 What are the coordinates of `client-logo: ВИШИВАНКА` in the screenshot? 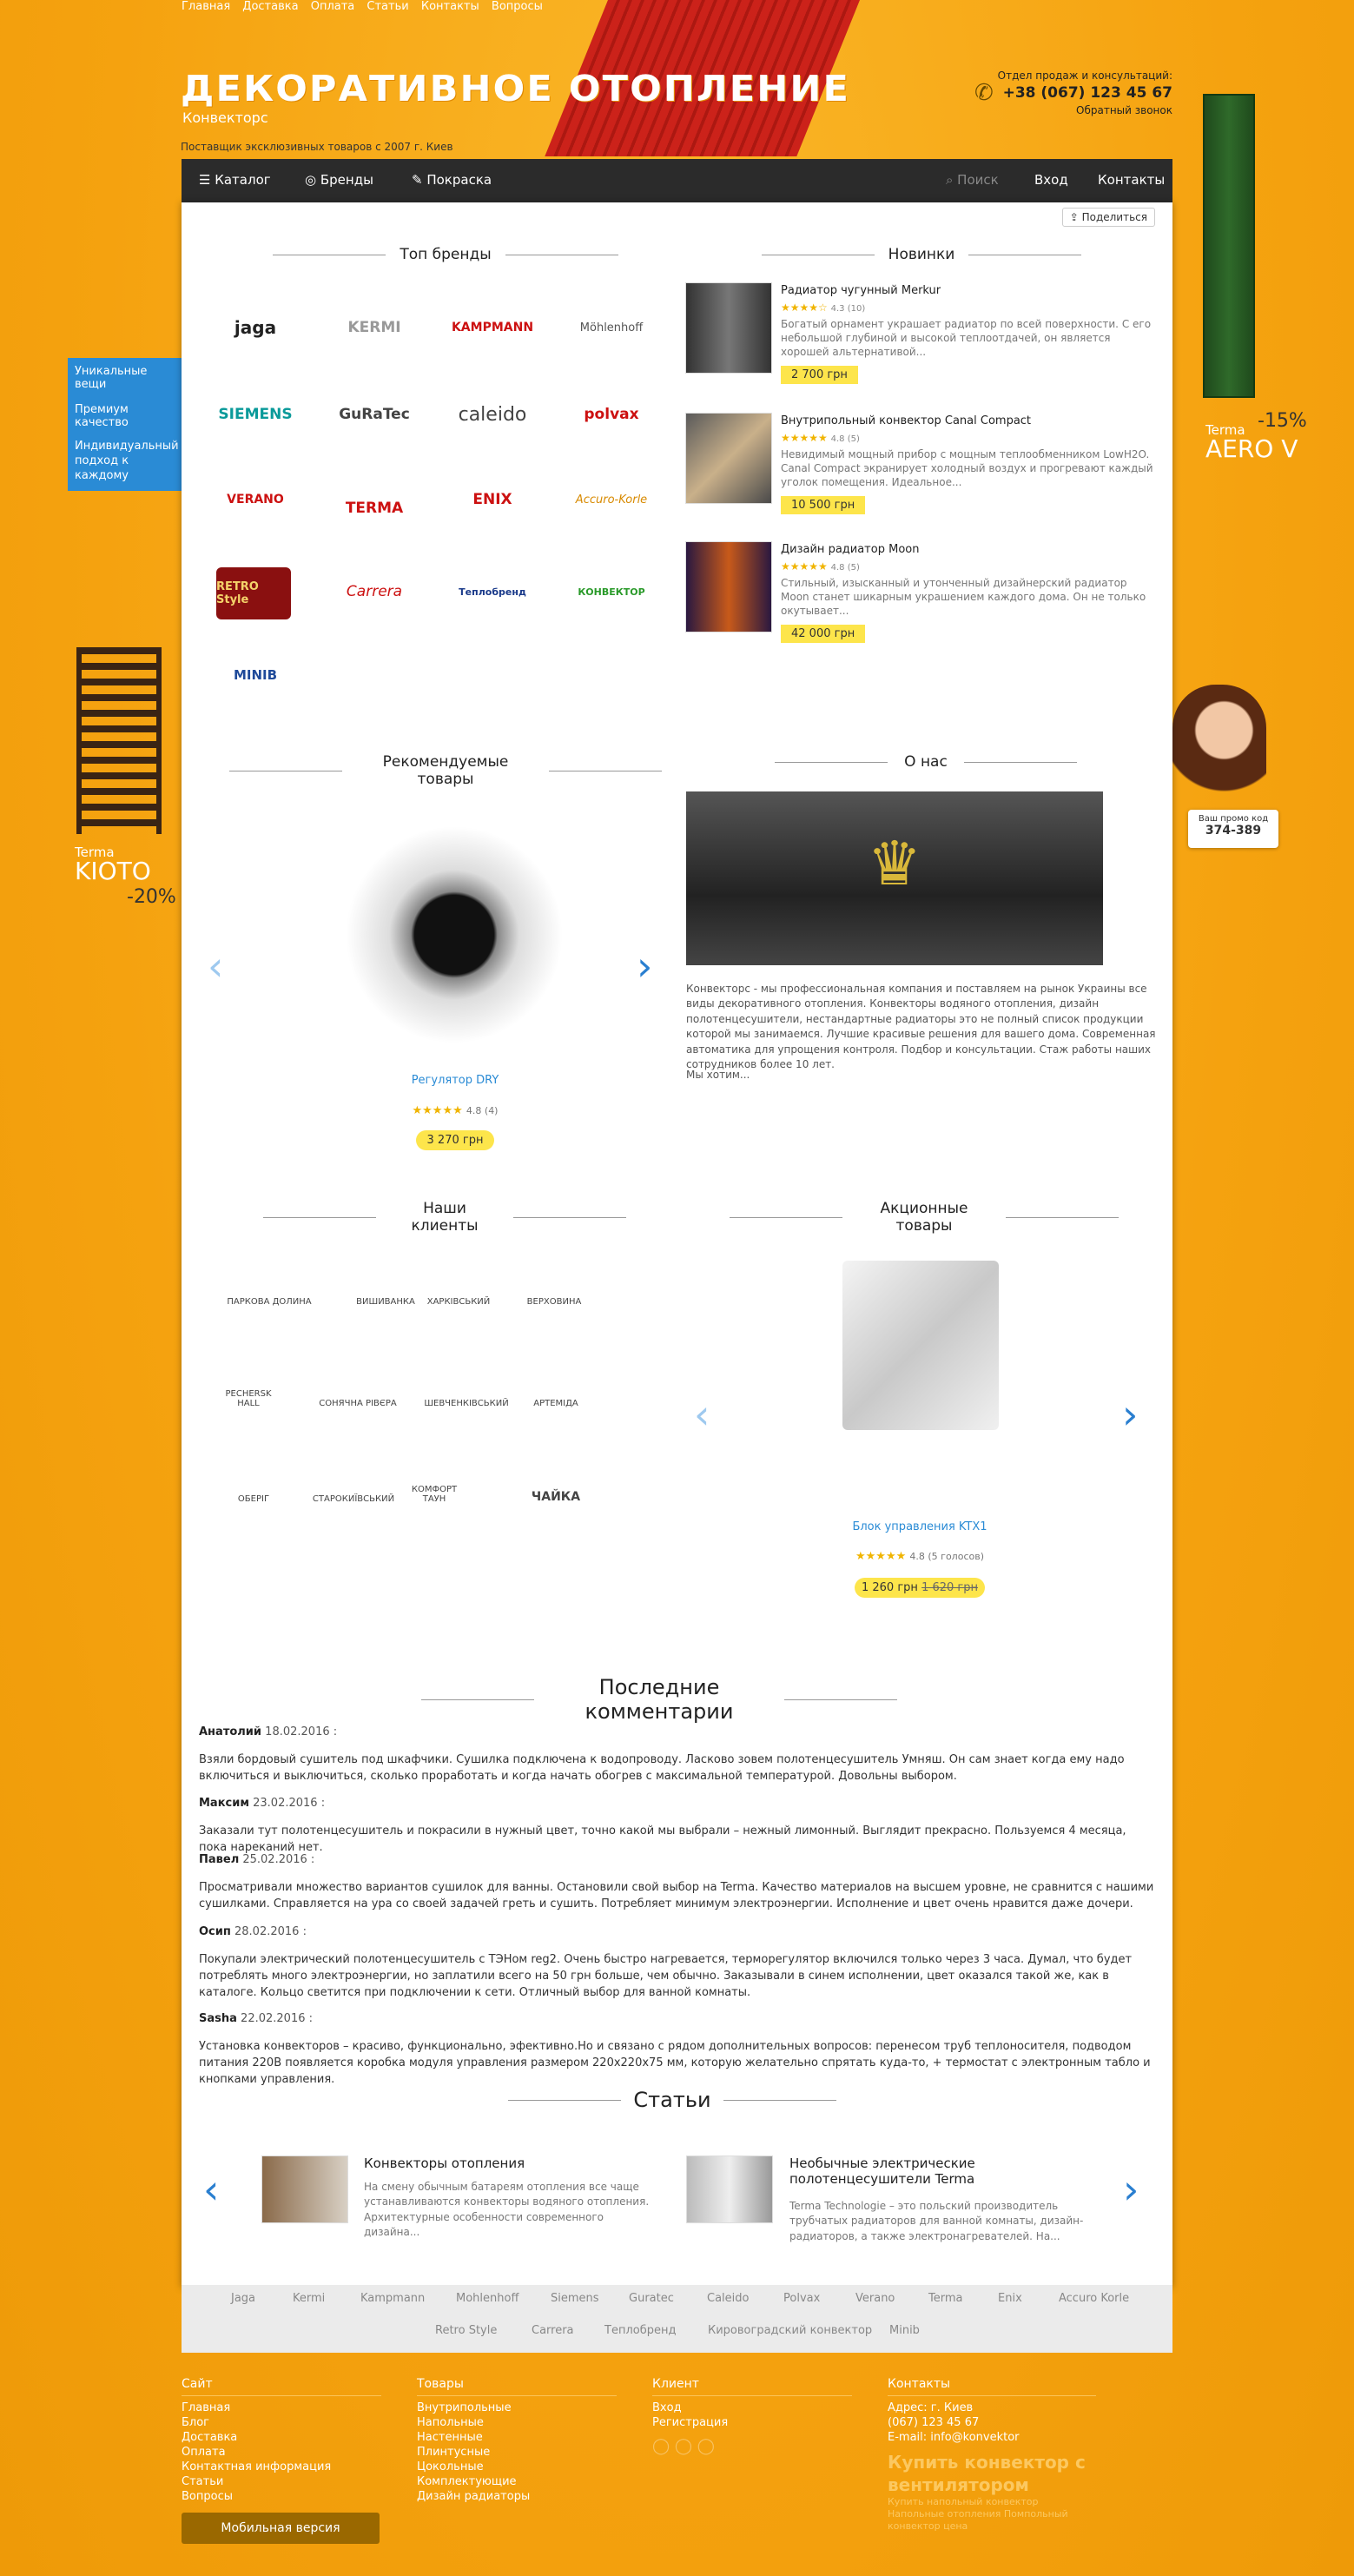 It's located at (385, 1282).